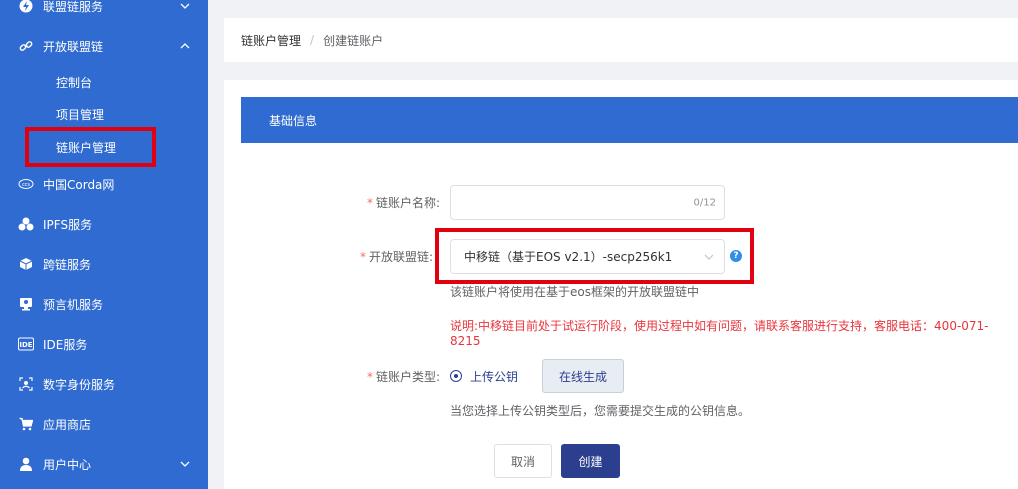  I want to click on generate-online-button: 在线生成, so click(583, 376).